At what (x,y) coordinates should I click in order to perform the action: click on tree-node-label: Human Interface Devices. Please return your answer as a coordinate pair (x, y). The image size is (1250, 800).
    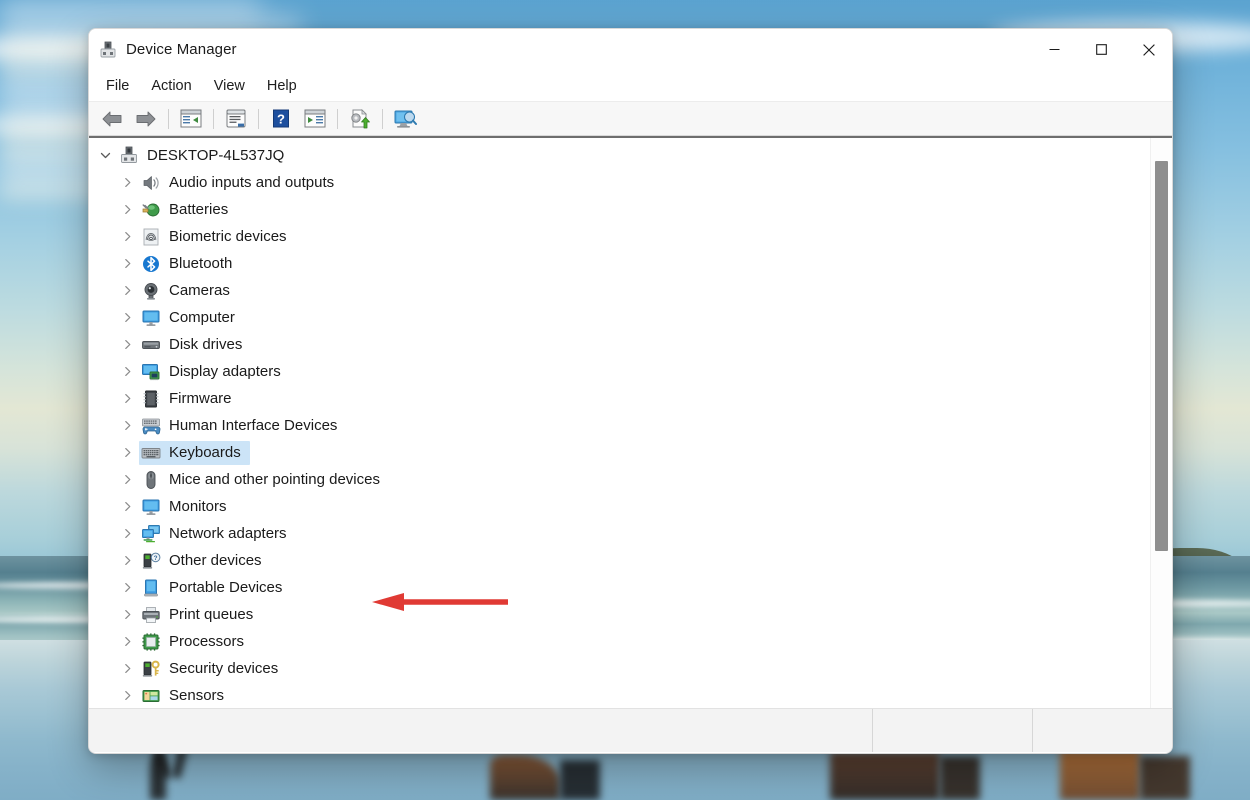
    Looking at the image, I should click on (253, 425).